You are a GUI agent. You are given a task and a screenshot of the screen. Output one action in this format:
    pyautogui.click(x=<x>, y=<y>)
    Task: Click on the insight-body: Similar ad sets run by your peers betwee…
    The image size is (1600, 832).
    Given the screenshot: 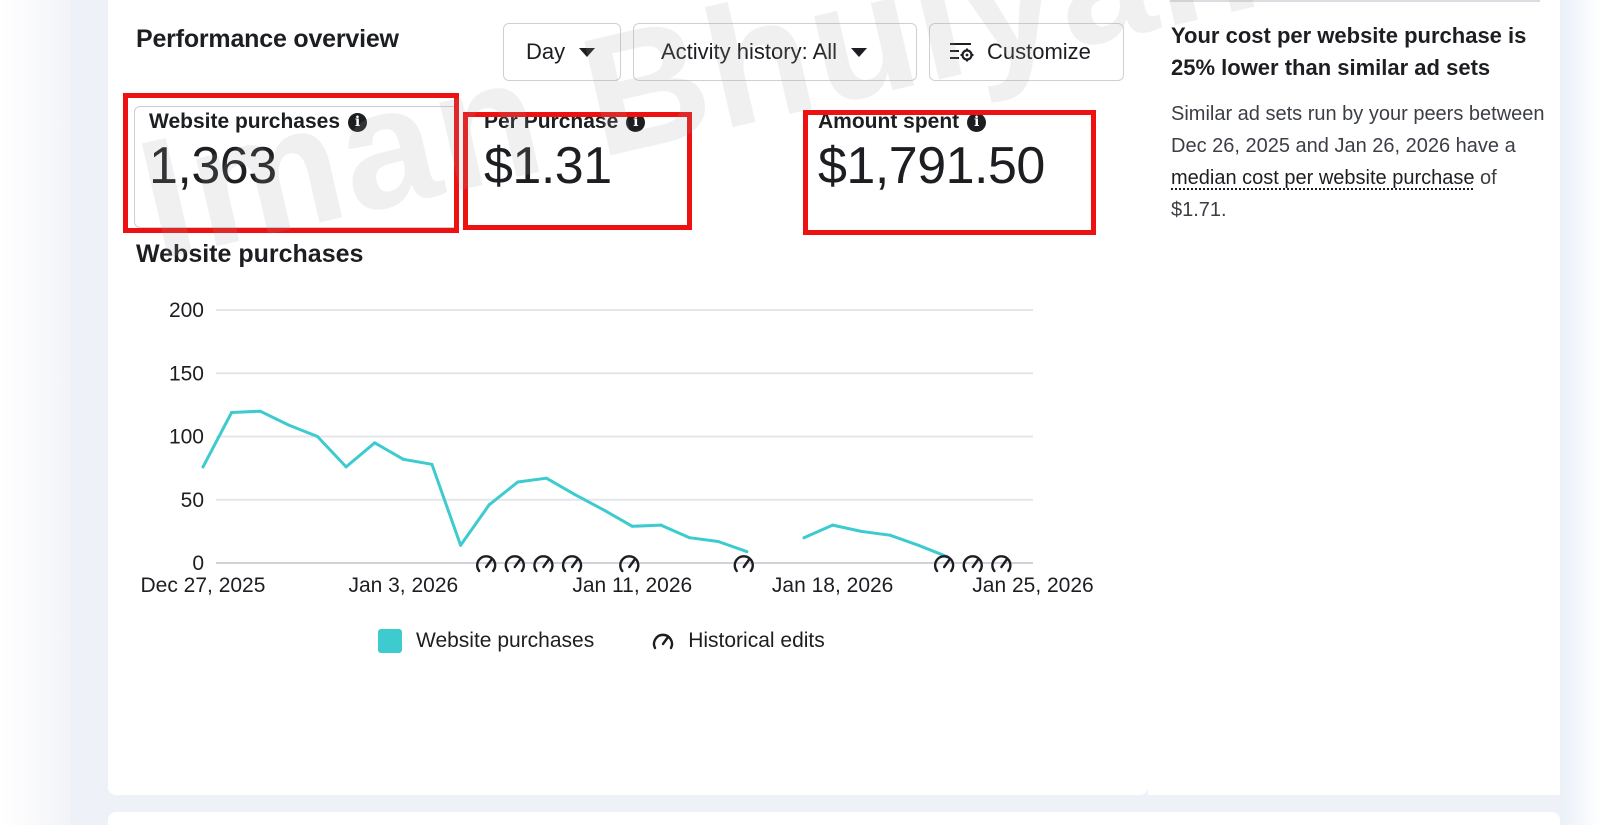 What is the action you would take?
    pyautogui.click(x=1361, y=162)
    